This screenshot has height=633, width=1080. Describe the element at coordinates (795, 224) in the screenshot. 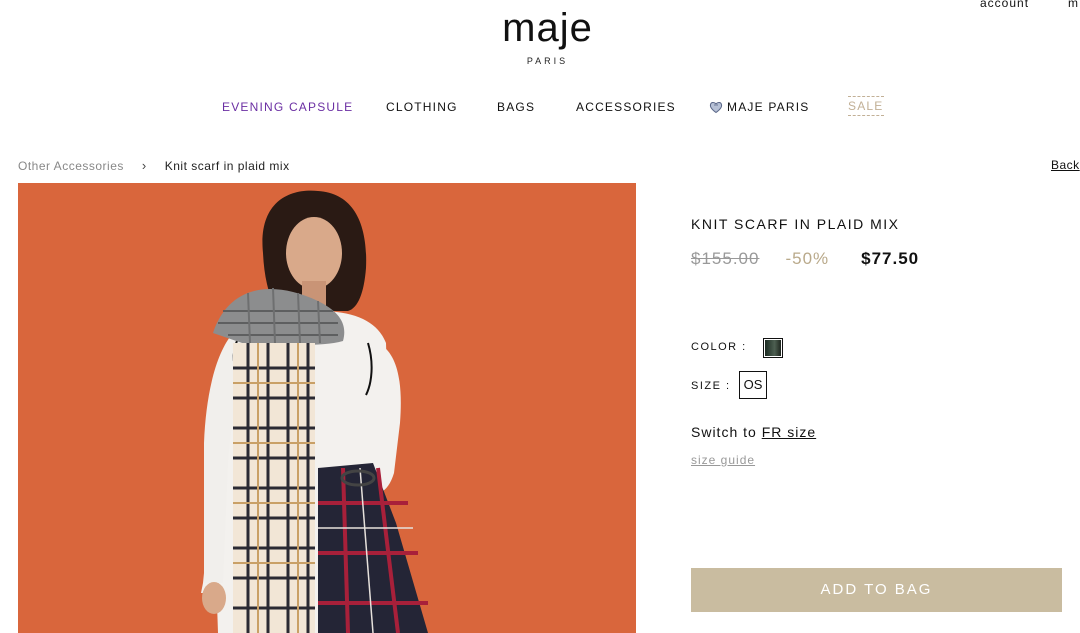

I see `product-title: KNIT SCARF IN PLAID MIX` at that location.